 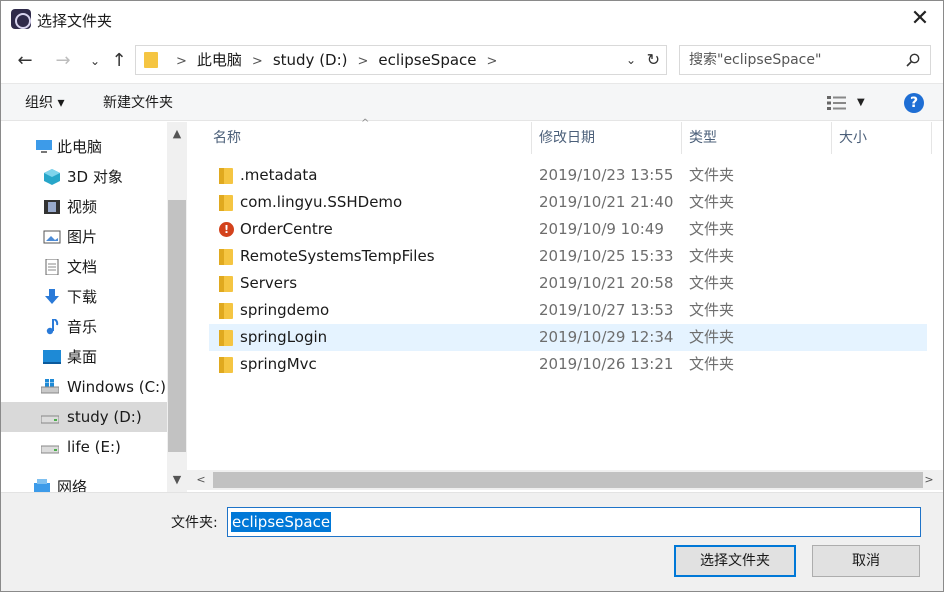 I want to click on sidebar-item-documents: 文档, so click(x=84, y=267).